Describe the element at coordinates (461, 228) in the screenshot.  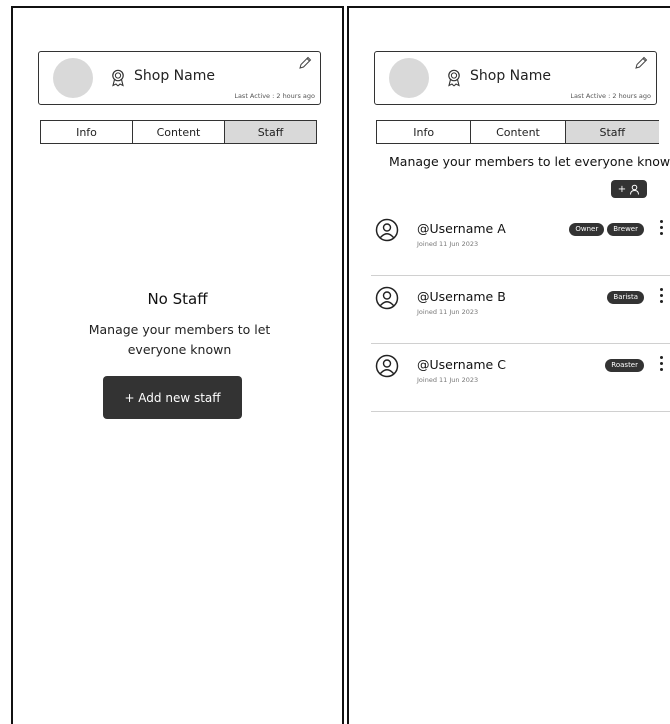
I see `member-username: @Username A` at that location.